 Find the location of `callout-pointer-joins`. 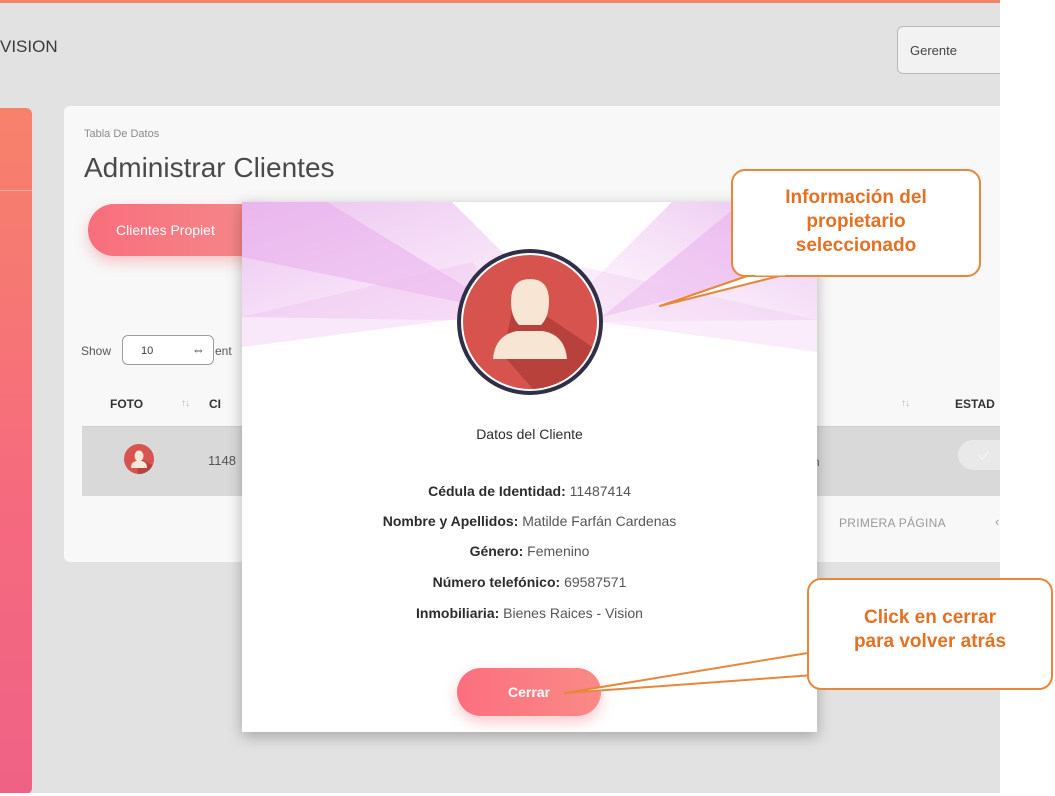

callout-pointer-joins is located at coordinates (805, 472).